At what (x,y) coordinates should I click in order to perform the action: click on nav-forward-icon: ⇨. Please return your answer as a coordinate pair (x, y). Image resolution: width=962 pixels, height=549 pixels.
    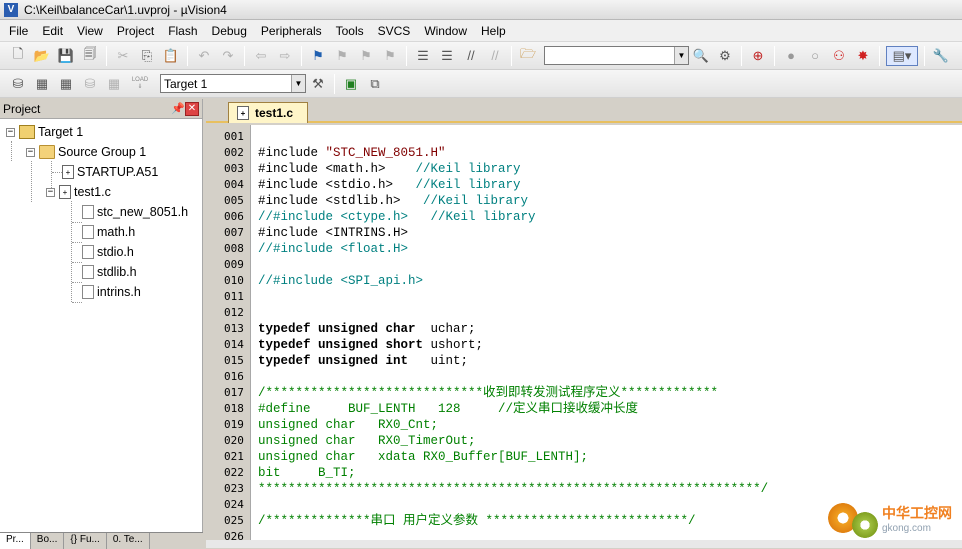
    Looking at the image, I should click on (285, 56).